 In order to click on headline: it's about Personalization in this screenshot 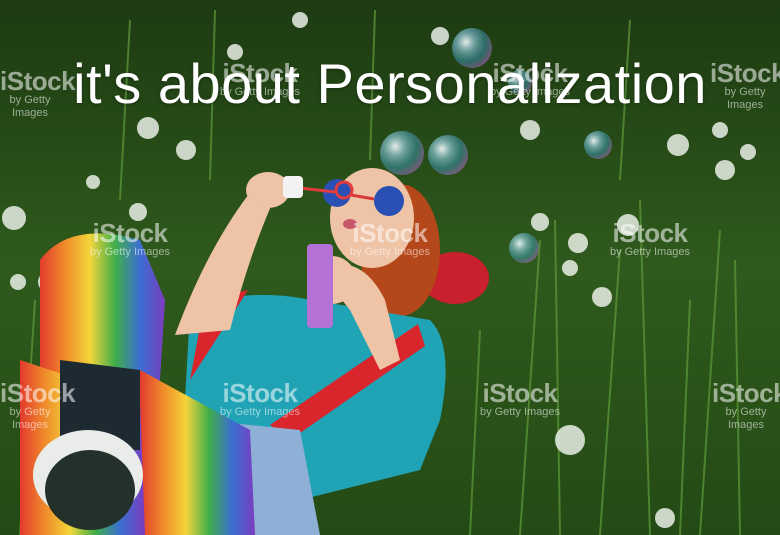, I will do `click(390, 83)`.